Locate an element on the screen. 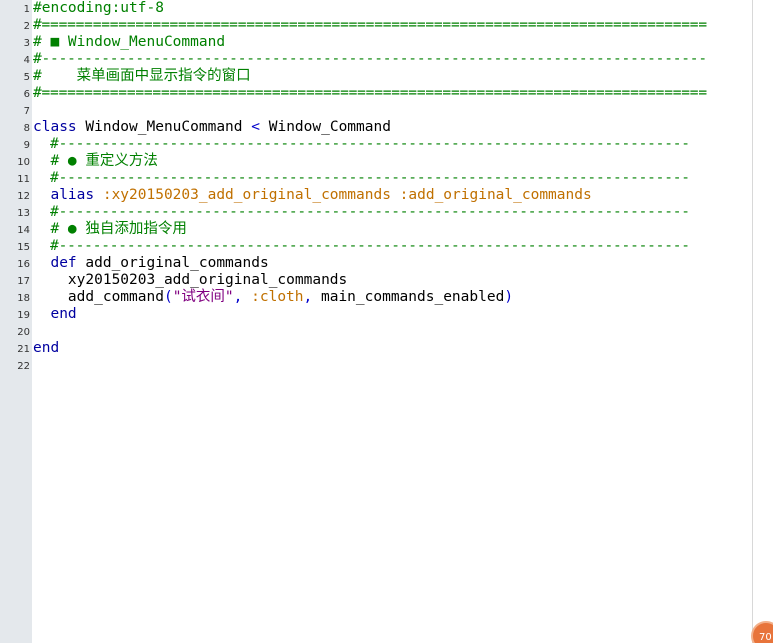 This screenshot has width=773, height=643. code-token: Window_MenuCommand is located at coordinates (164, 127).